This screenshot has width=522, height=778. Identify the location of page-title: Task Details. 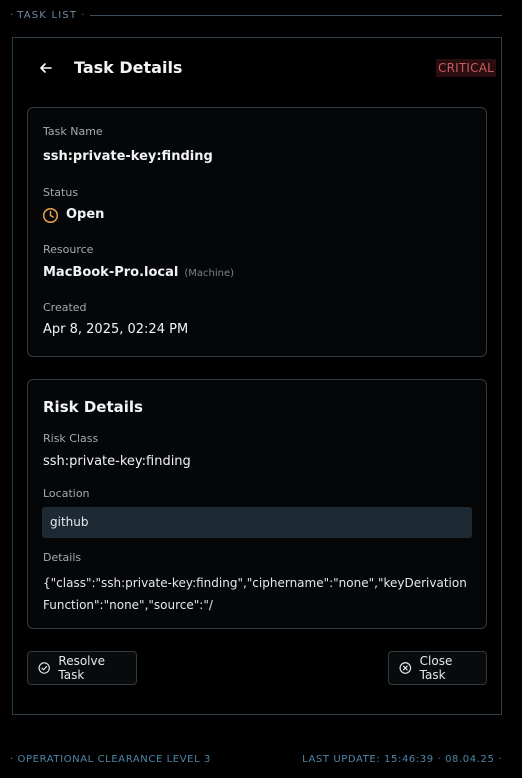
(128, 67).